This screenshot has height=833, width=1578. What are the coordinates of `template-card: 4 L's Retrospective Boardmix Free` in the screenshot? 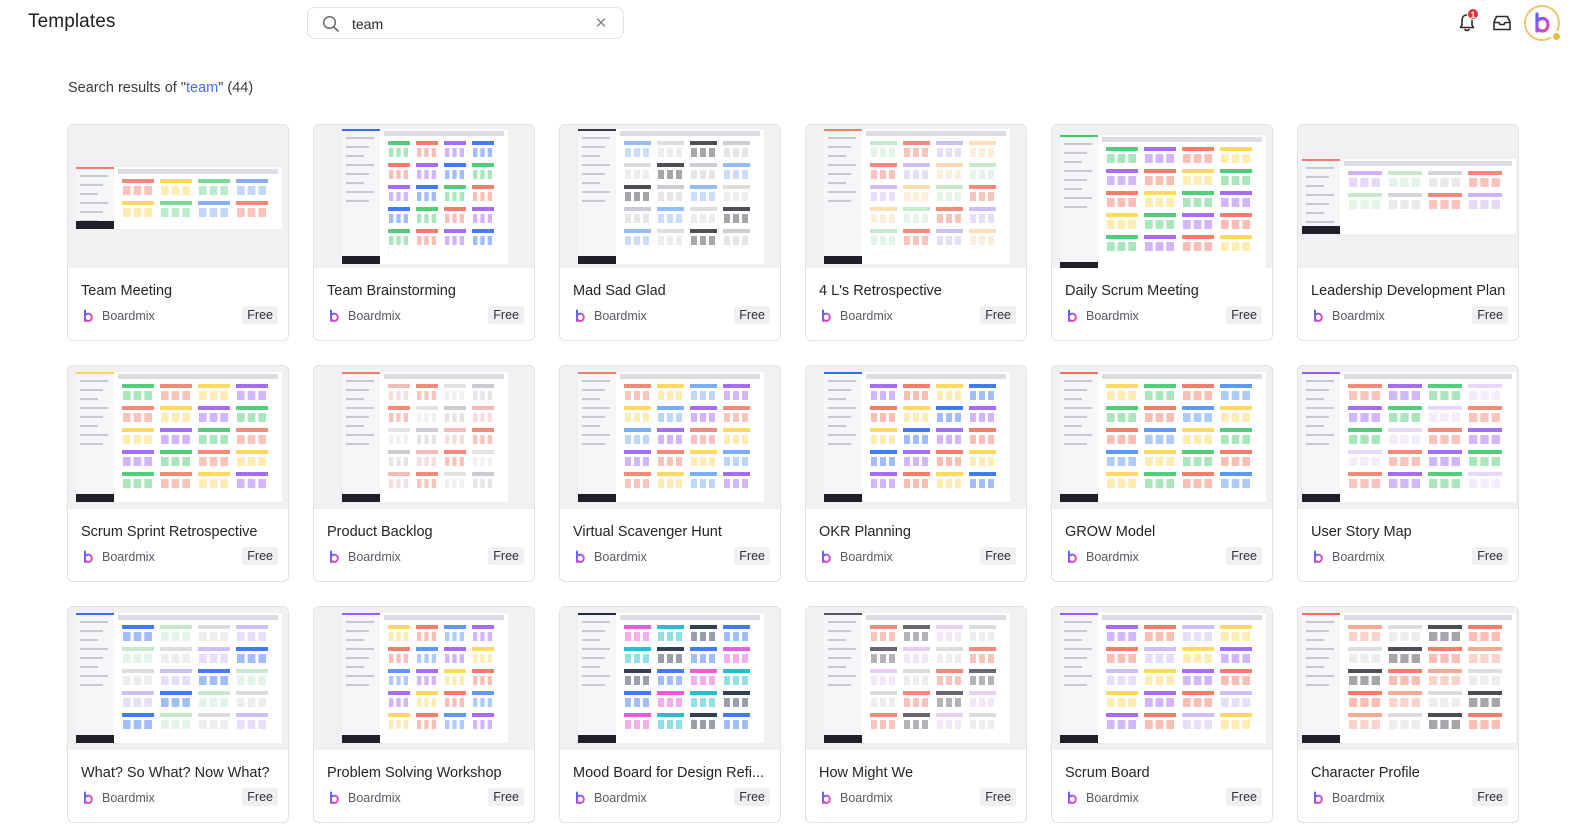 It's located at (916, 232).